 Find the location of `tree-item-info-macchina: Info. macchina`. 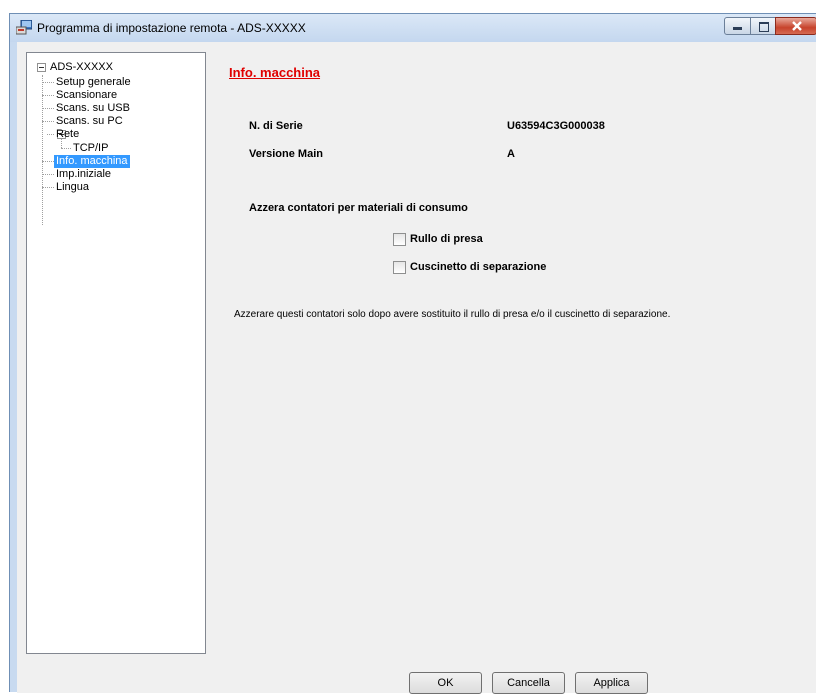

tree-item-info-macchina: Info. macchina is located at coordinates (92, 161).